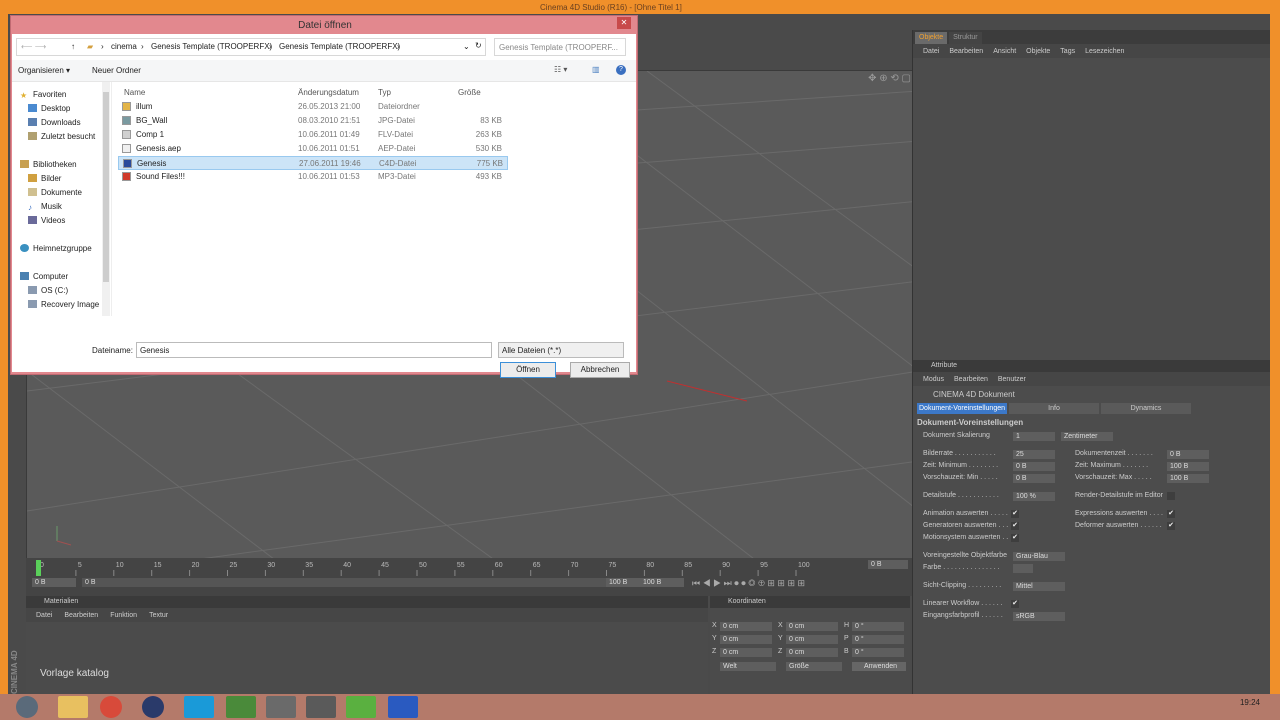 This screenshot has height=720, width=1280. What do you see at coordinates (1034, 436) in the screenshot?
I see `scale-field: 1` at bounding box center [1034, 436].